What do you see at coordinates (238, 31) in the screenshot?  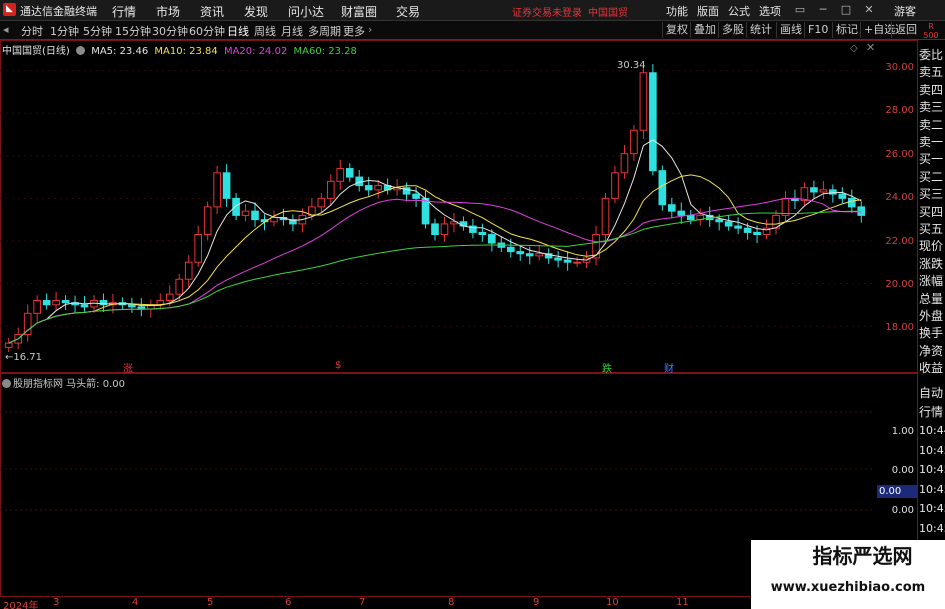 I see `period-daily: 日线` at bounding box center [238, 31].